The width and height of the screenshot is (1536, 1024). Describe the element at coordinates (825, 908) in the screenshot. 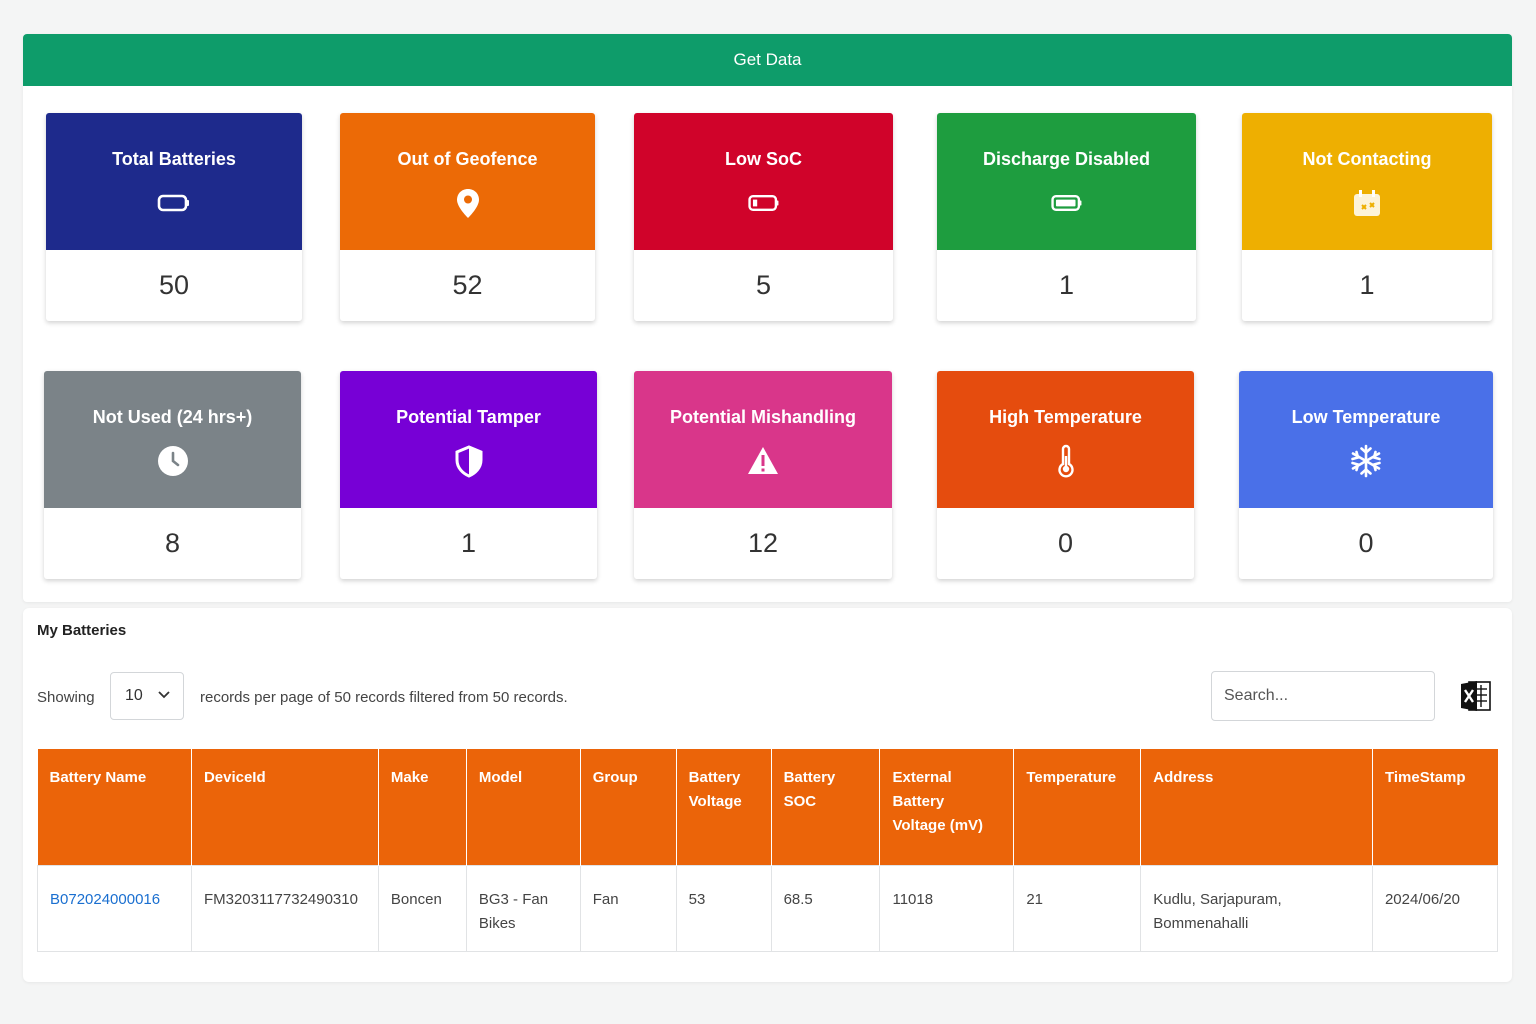

I see `table-cell: 68.5` at that location.